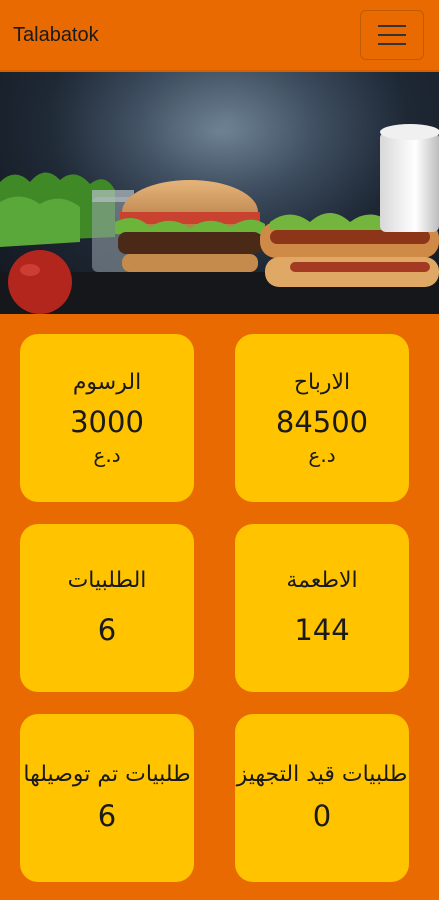 This screenshot has width=439, height=900. What do you see at coordinates (219, 36) in the screenshot?
I see `navbar: Talabatok` at bounding box center [219, 36].